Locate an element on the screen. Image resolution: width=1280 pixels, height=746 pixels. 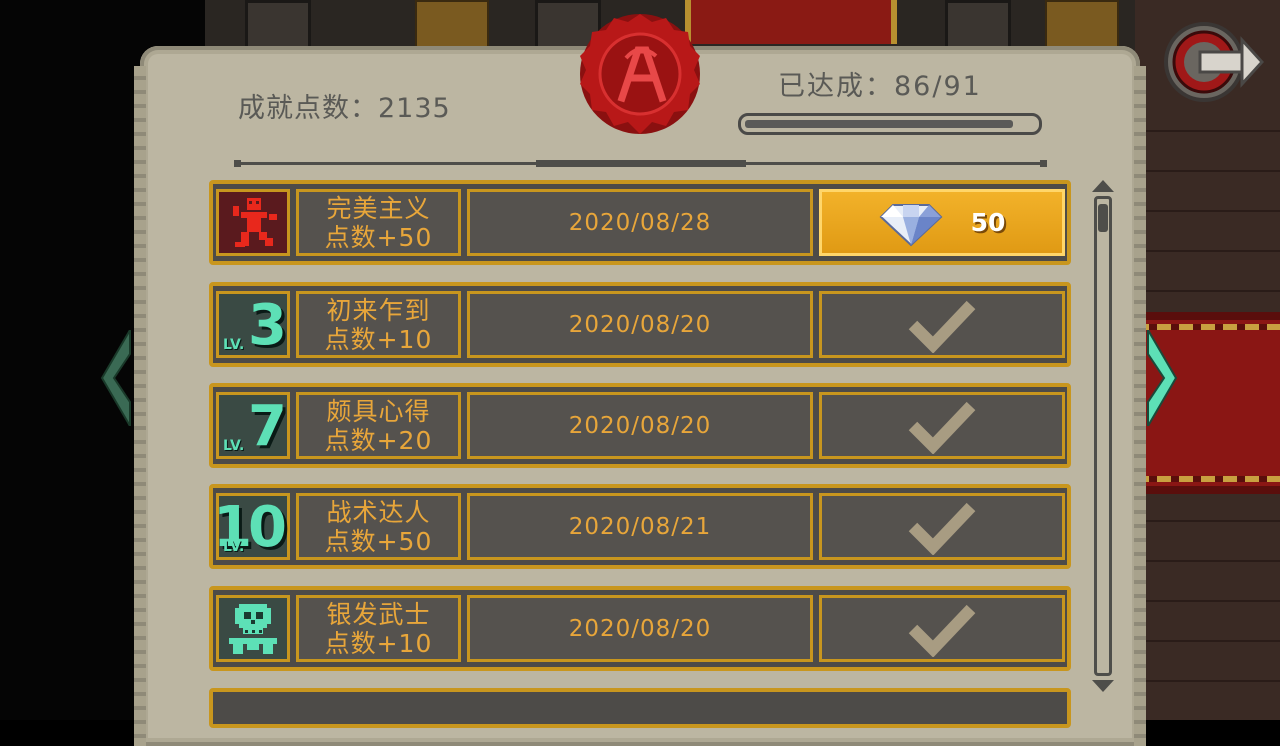
achievement-row: 7 LV. 颇具心得 点数+20 2020/08/20 is located at coordinates (640, 425).